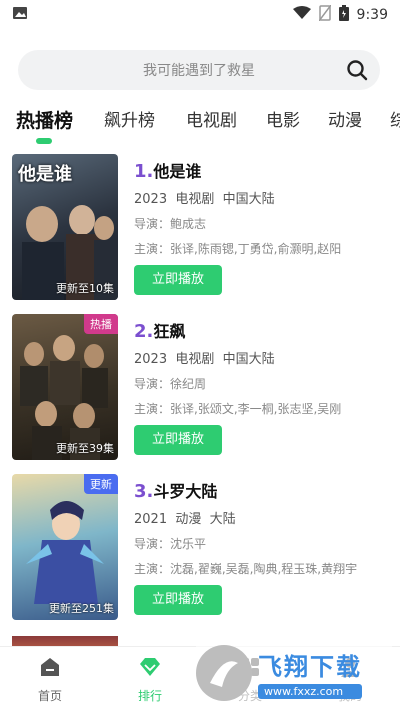 The image size is (400, 714). What do you see at coordinates (283, 118) in the screenshot?
I see `tab-movie: 电影` at bounding box center [283, 118].